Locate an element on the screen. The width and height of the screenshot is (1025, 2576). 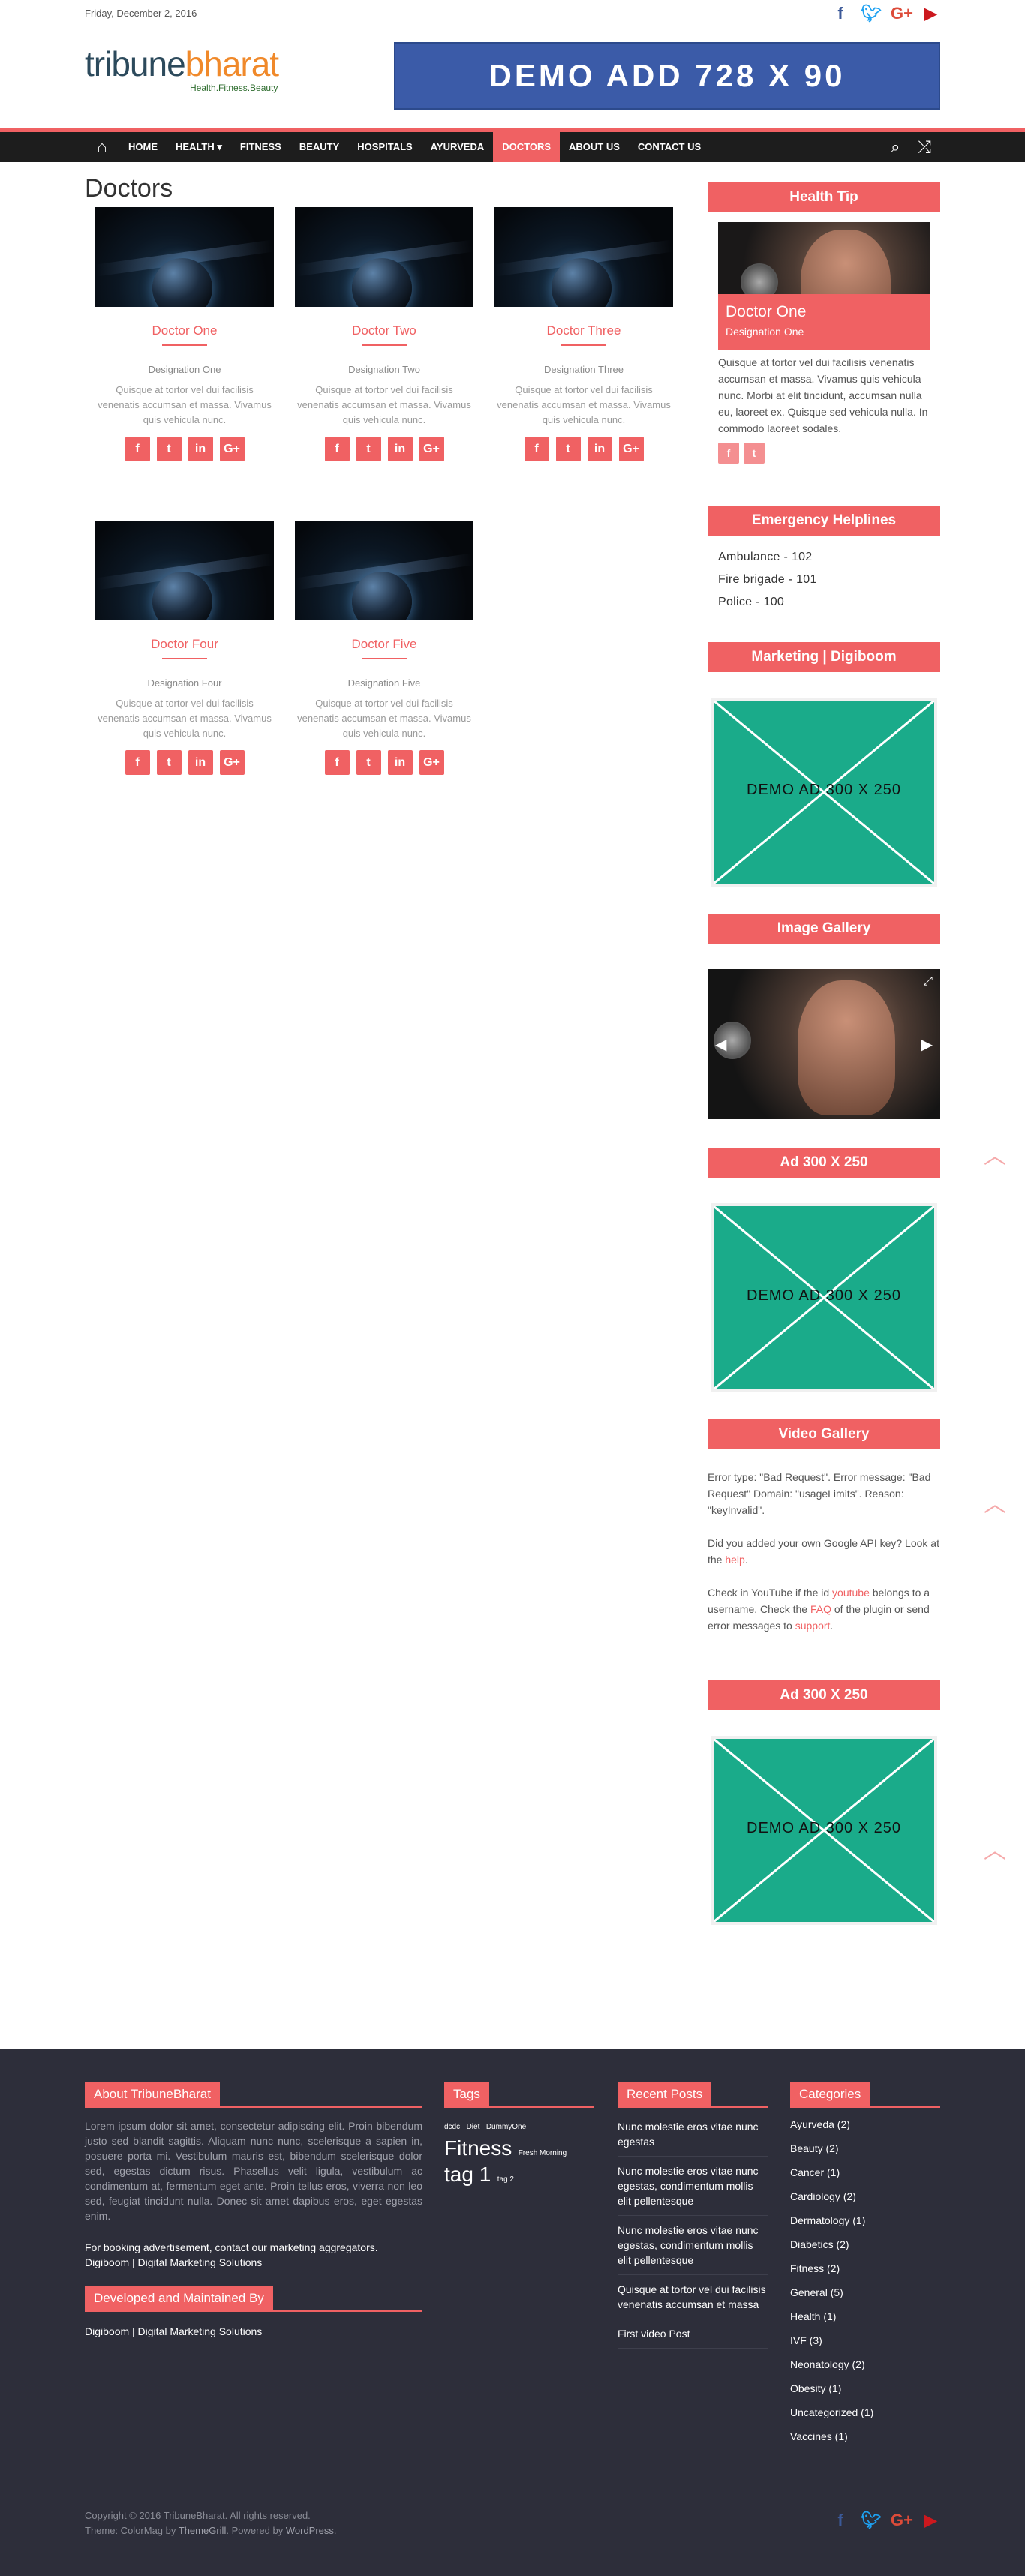
help-link: help is located at coordinates (734, 1560).